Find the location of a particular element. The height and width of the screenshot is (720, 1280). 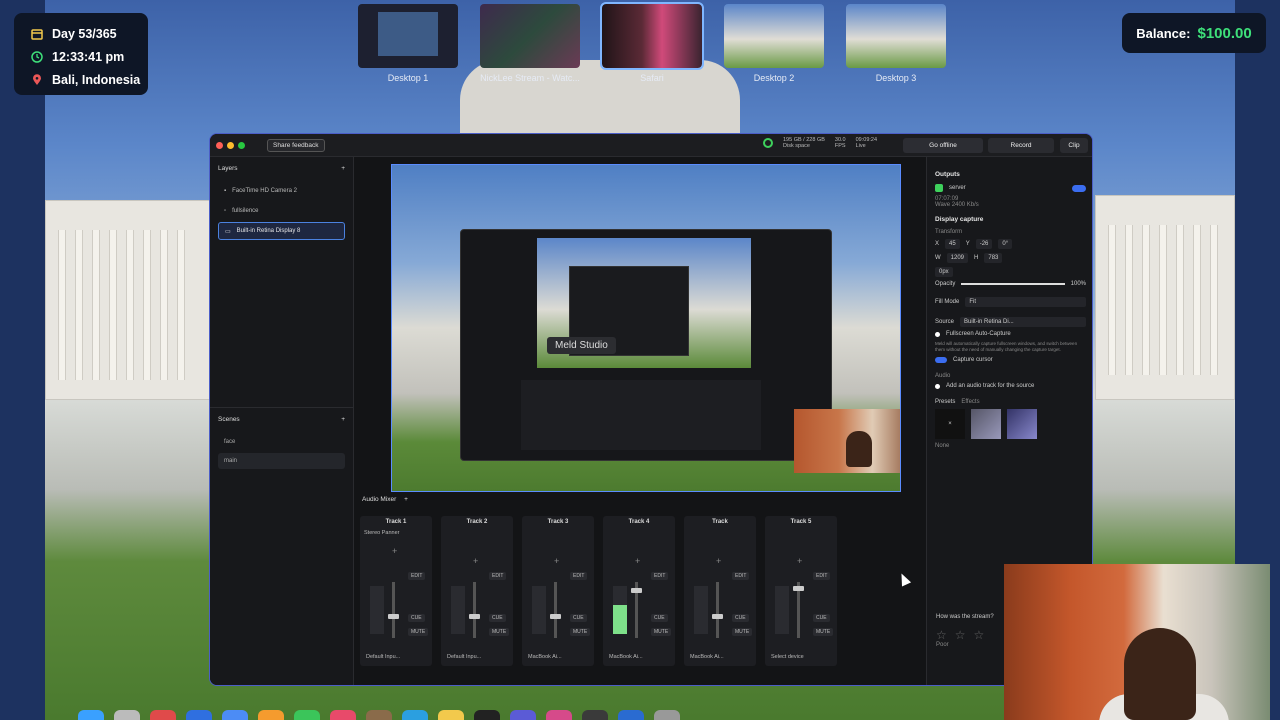

x-input: 45 is located at coordinates (952, 244).